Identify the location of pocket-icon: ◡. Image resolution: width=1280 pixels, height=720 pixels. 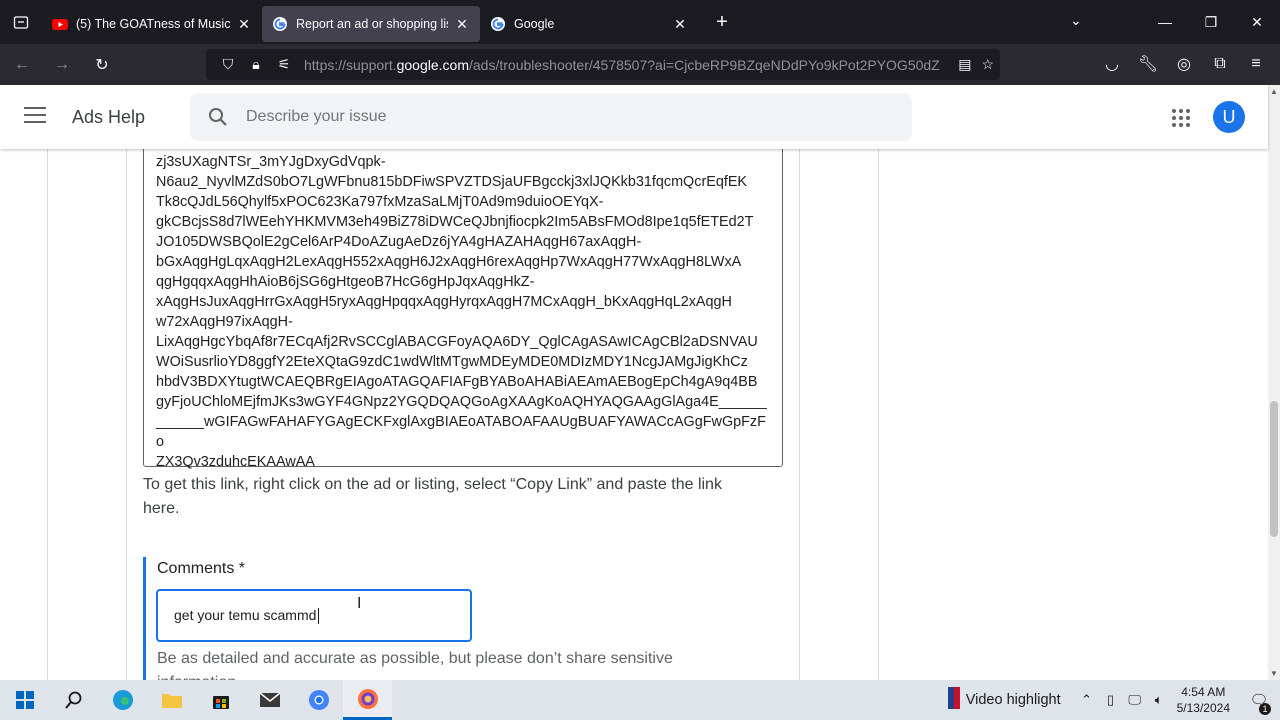
(1112, 64).